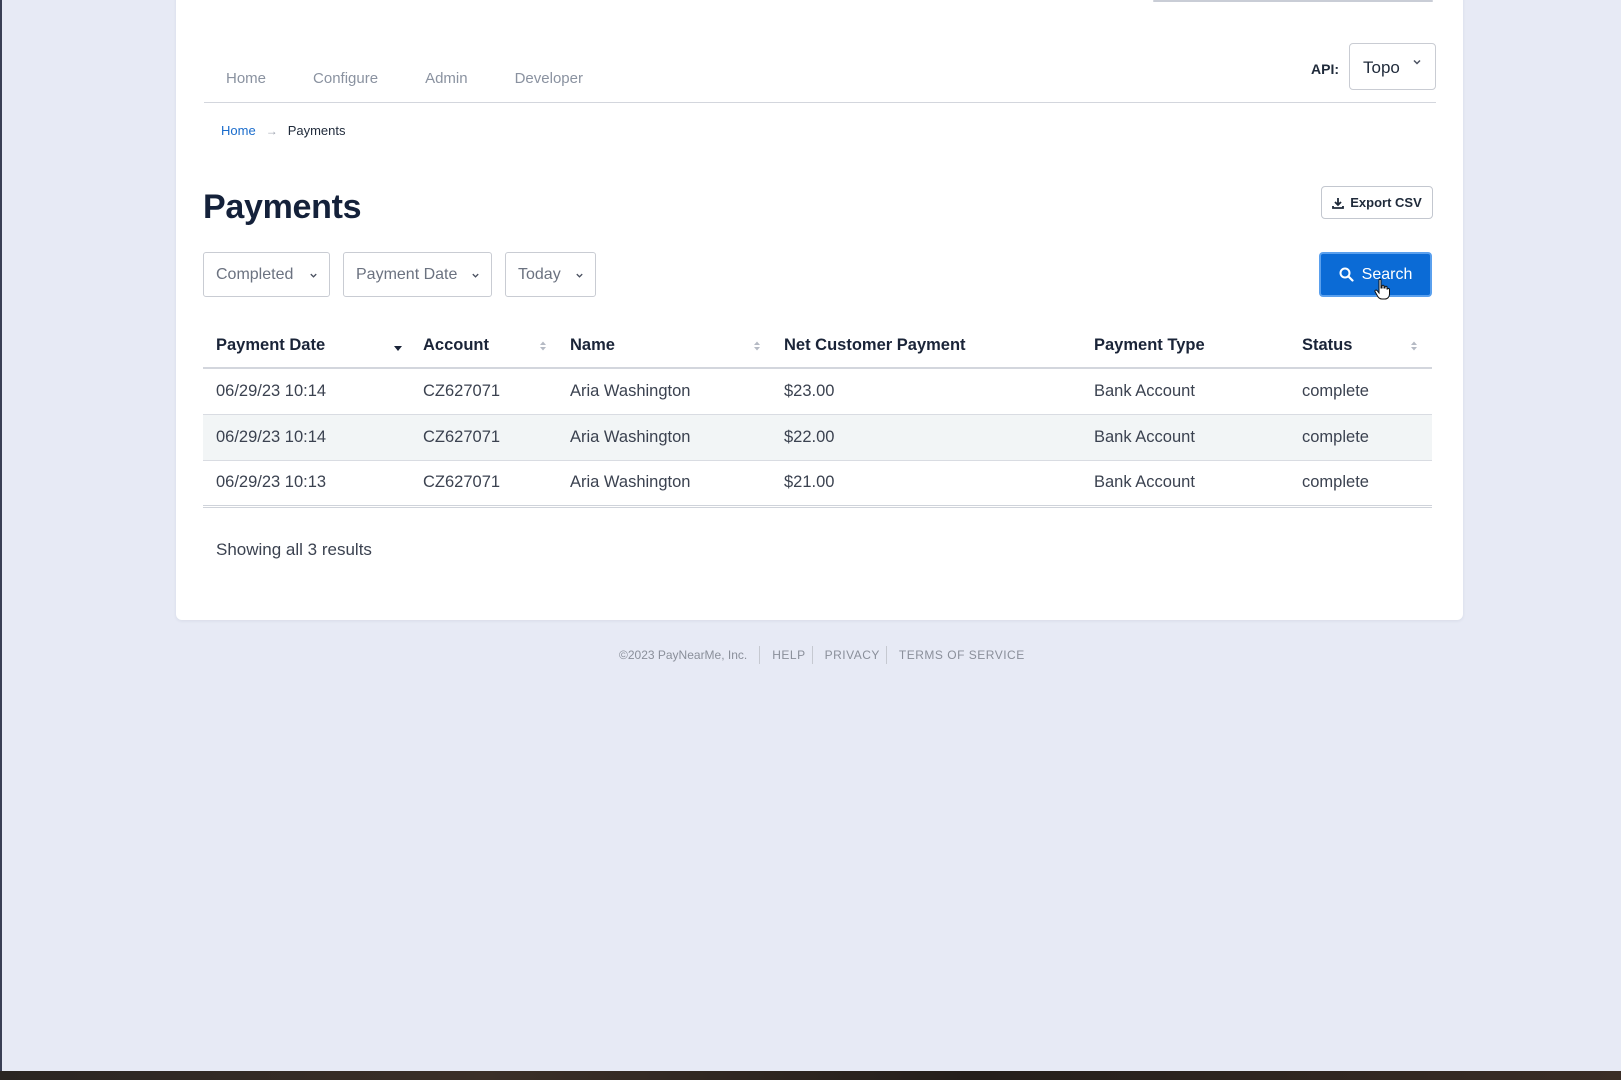 The width and height of the screenshot is (1621, 1080). I want to click on date-range-filter-value: Today, so click(539, 274).